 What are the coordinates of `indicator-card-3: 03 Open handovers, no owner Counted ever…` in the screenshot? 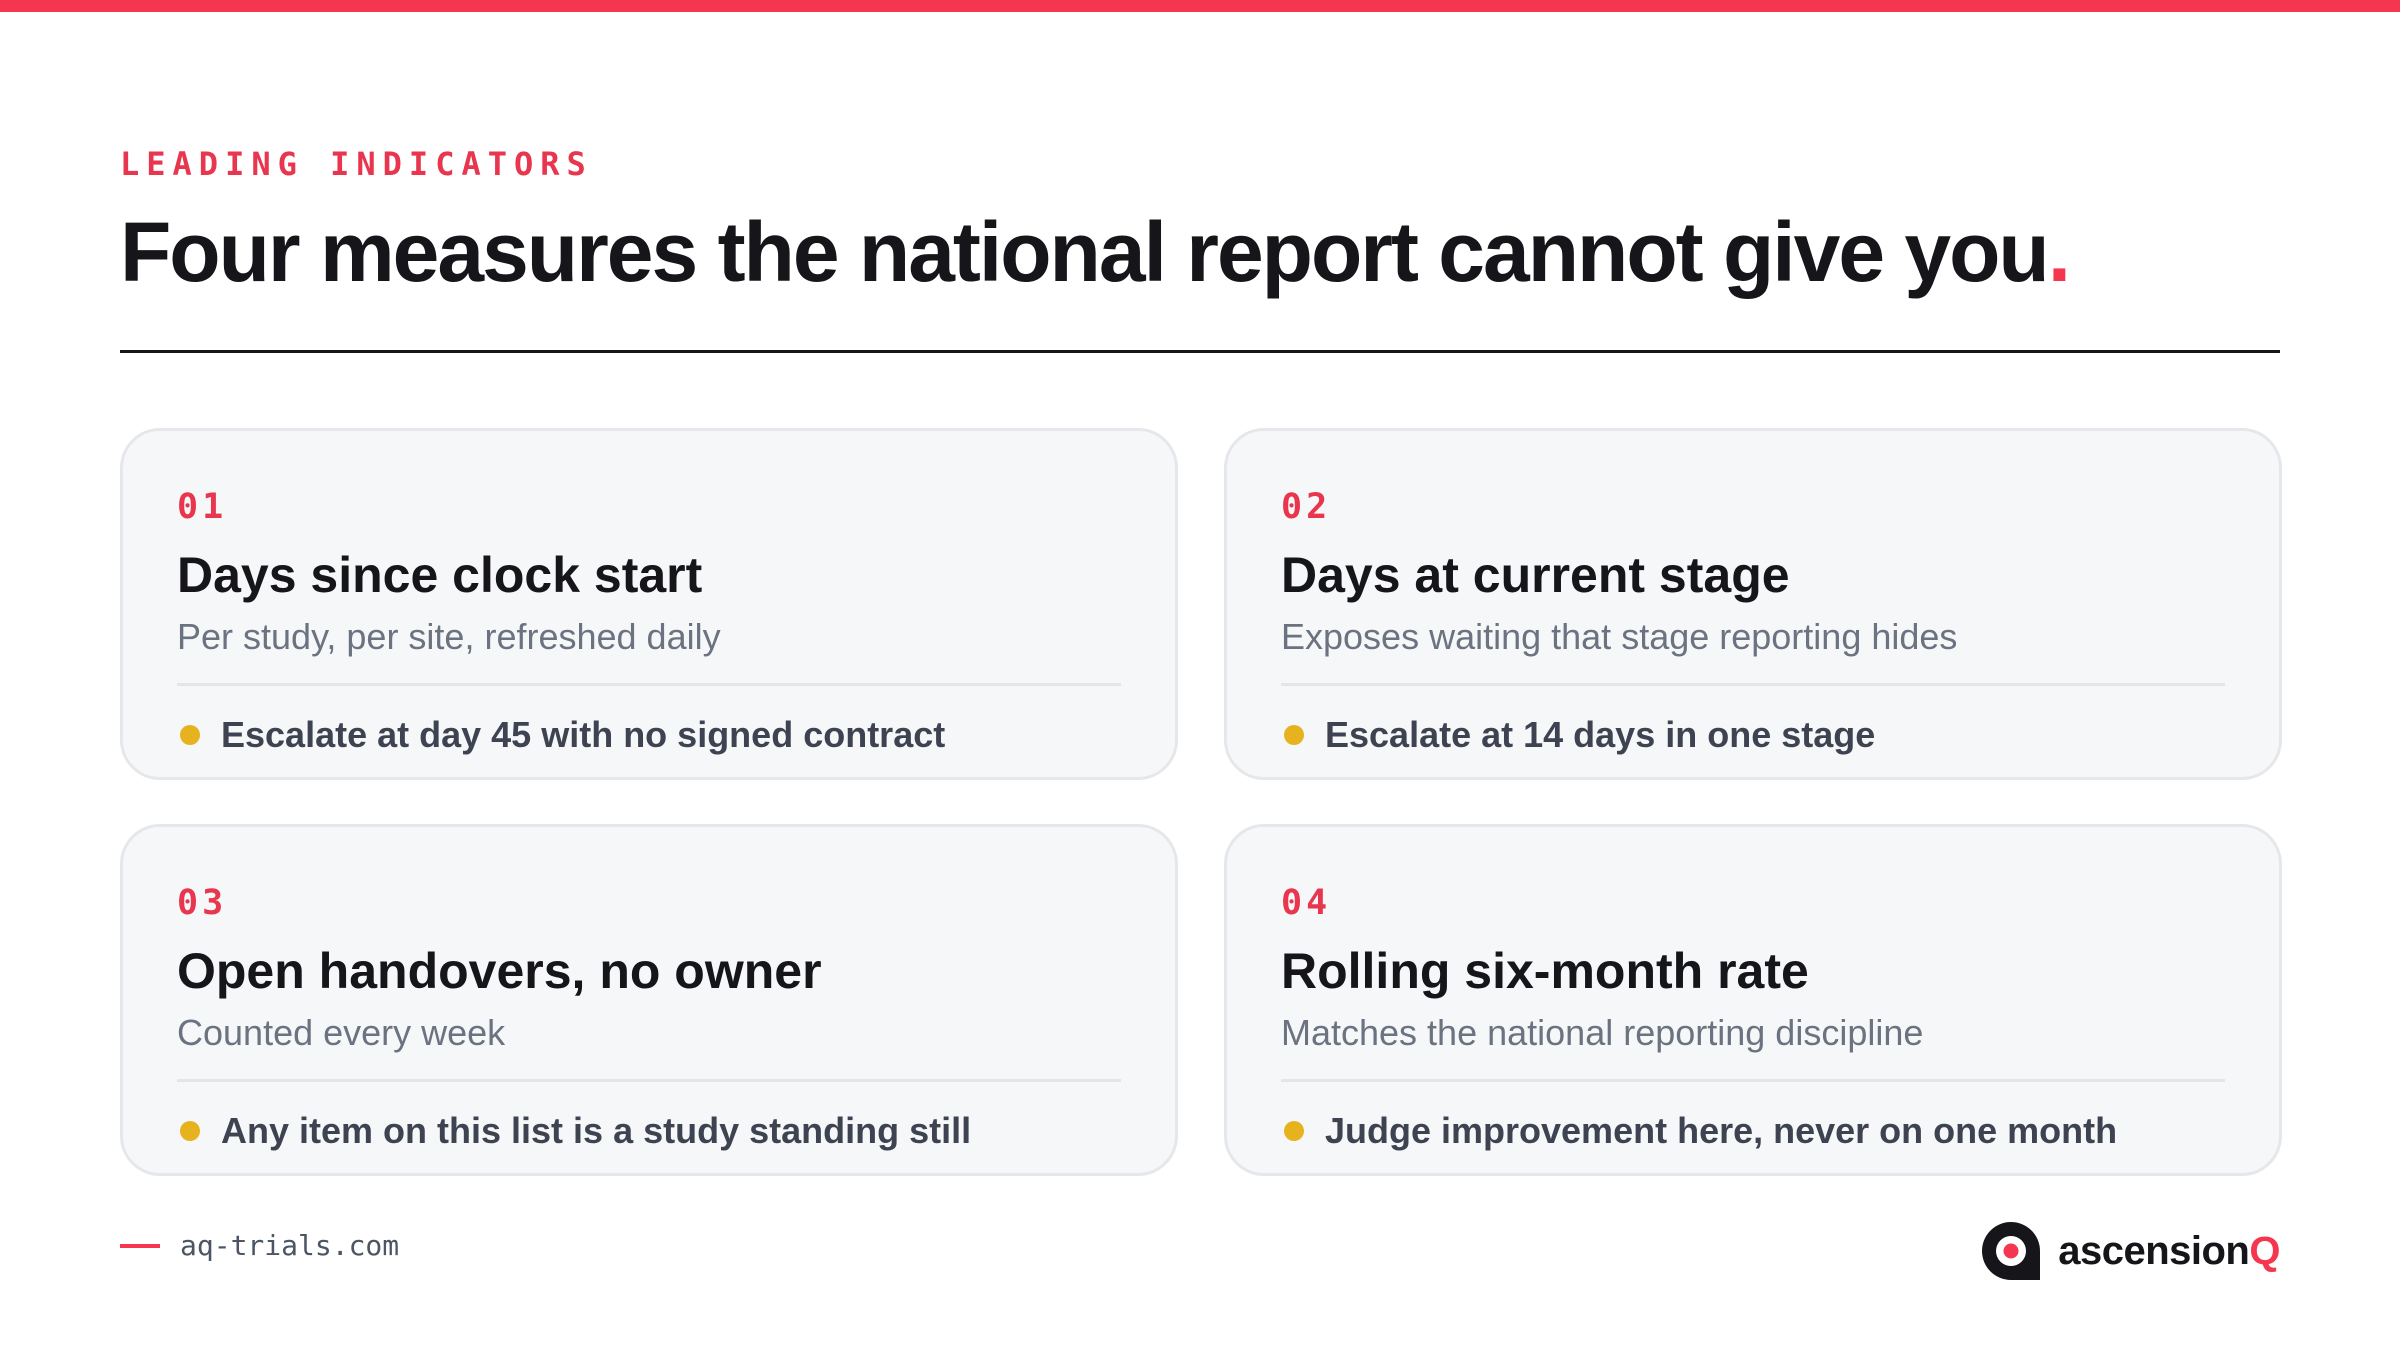 It's located at (649, 1000).